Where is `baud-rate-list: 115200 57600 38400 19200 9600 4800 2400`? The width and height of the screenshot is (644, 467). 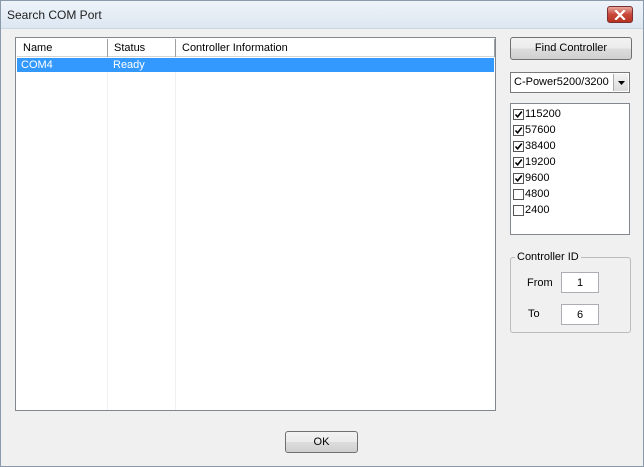 baud-rate-list: 115200 57600 38400 19200 9600 4800 2400 is located at coordinates (570, 169).